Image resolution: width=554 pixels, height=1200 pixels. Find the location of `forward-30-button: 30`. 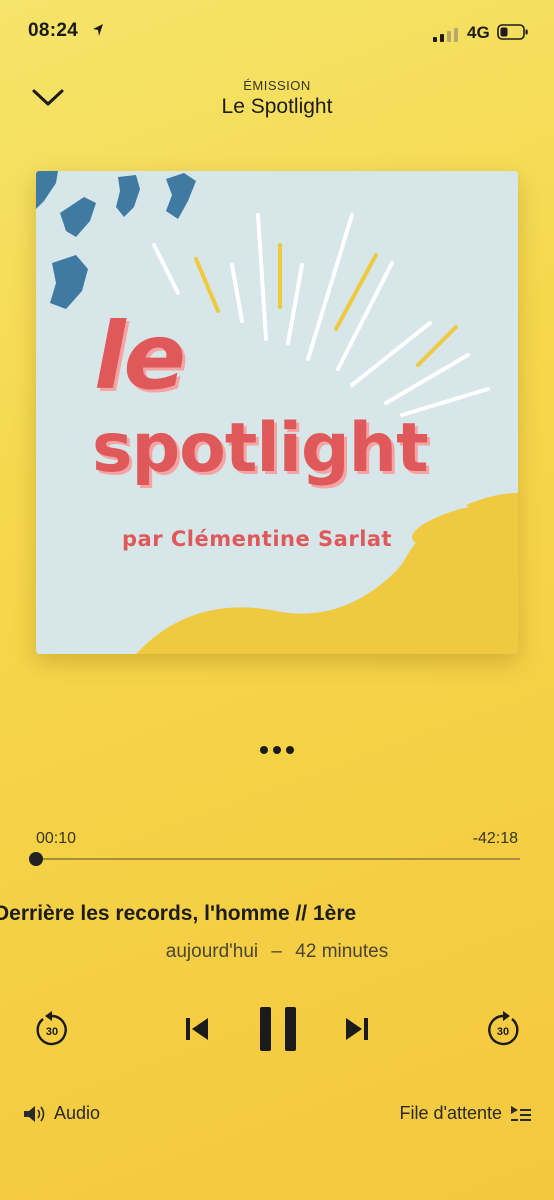

forward-30-button: 30 is located at coordinates (503, 1029).